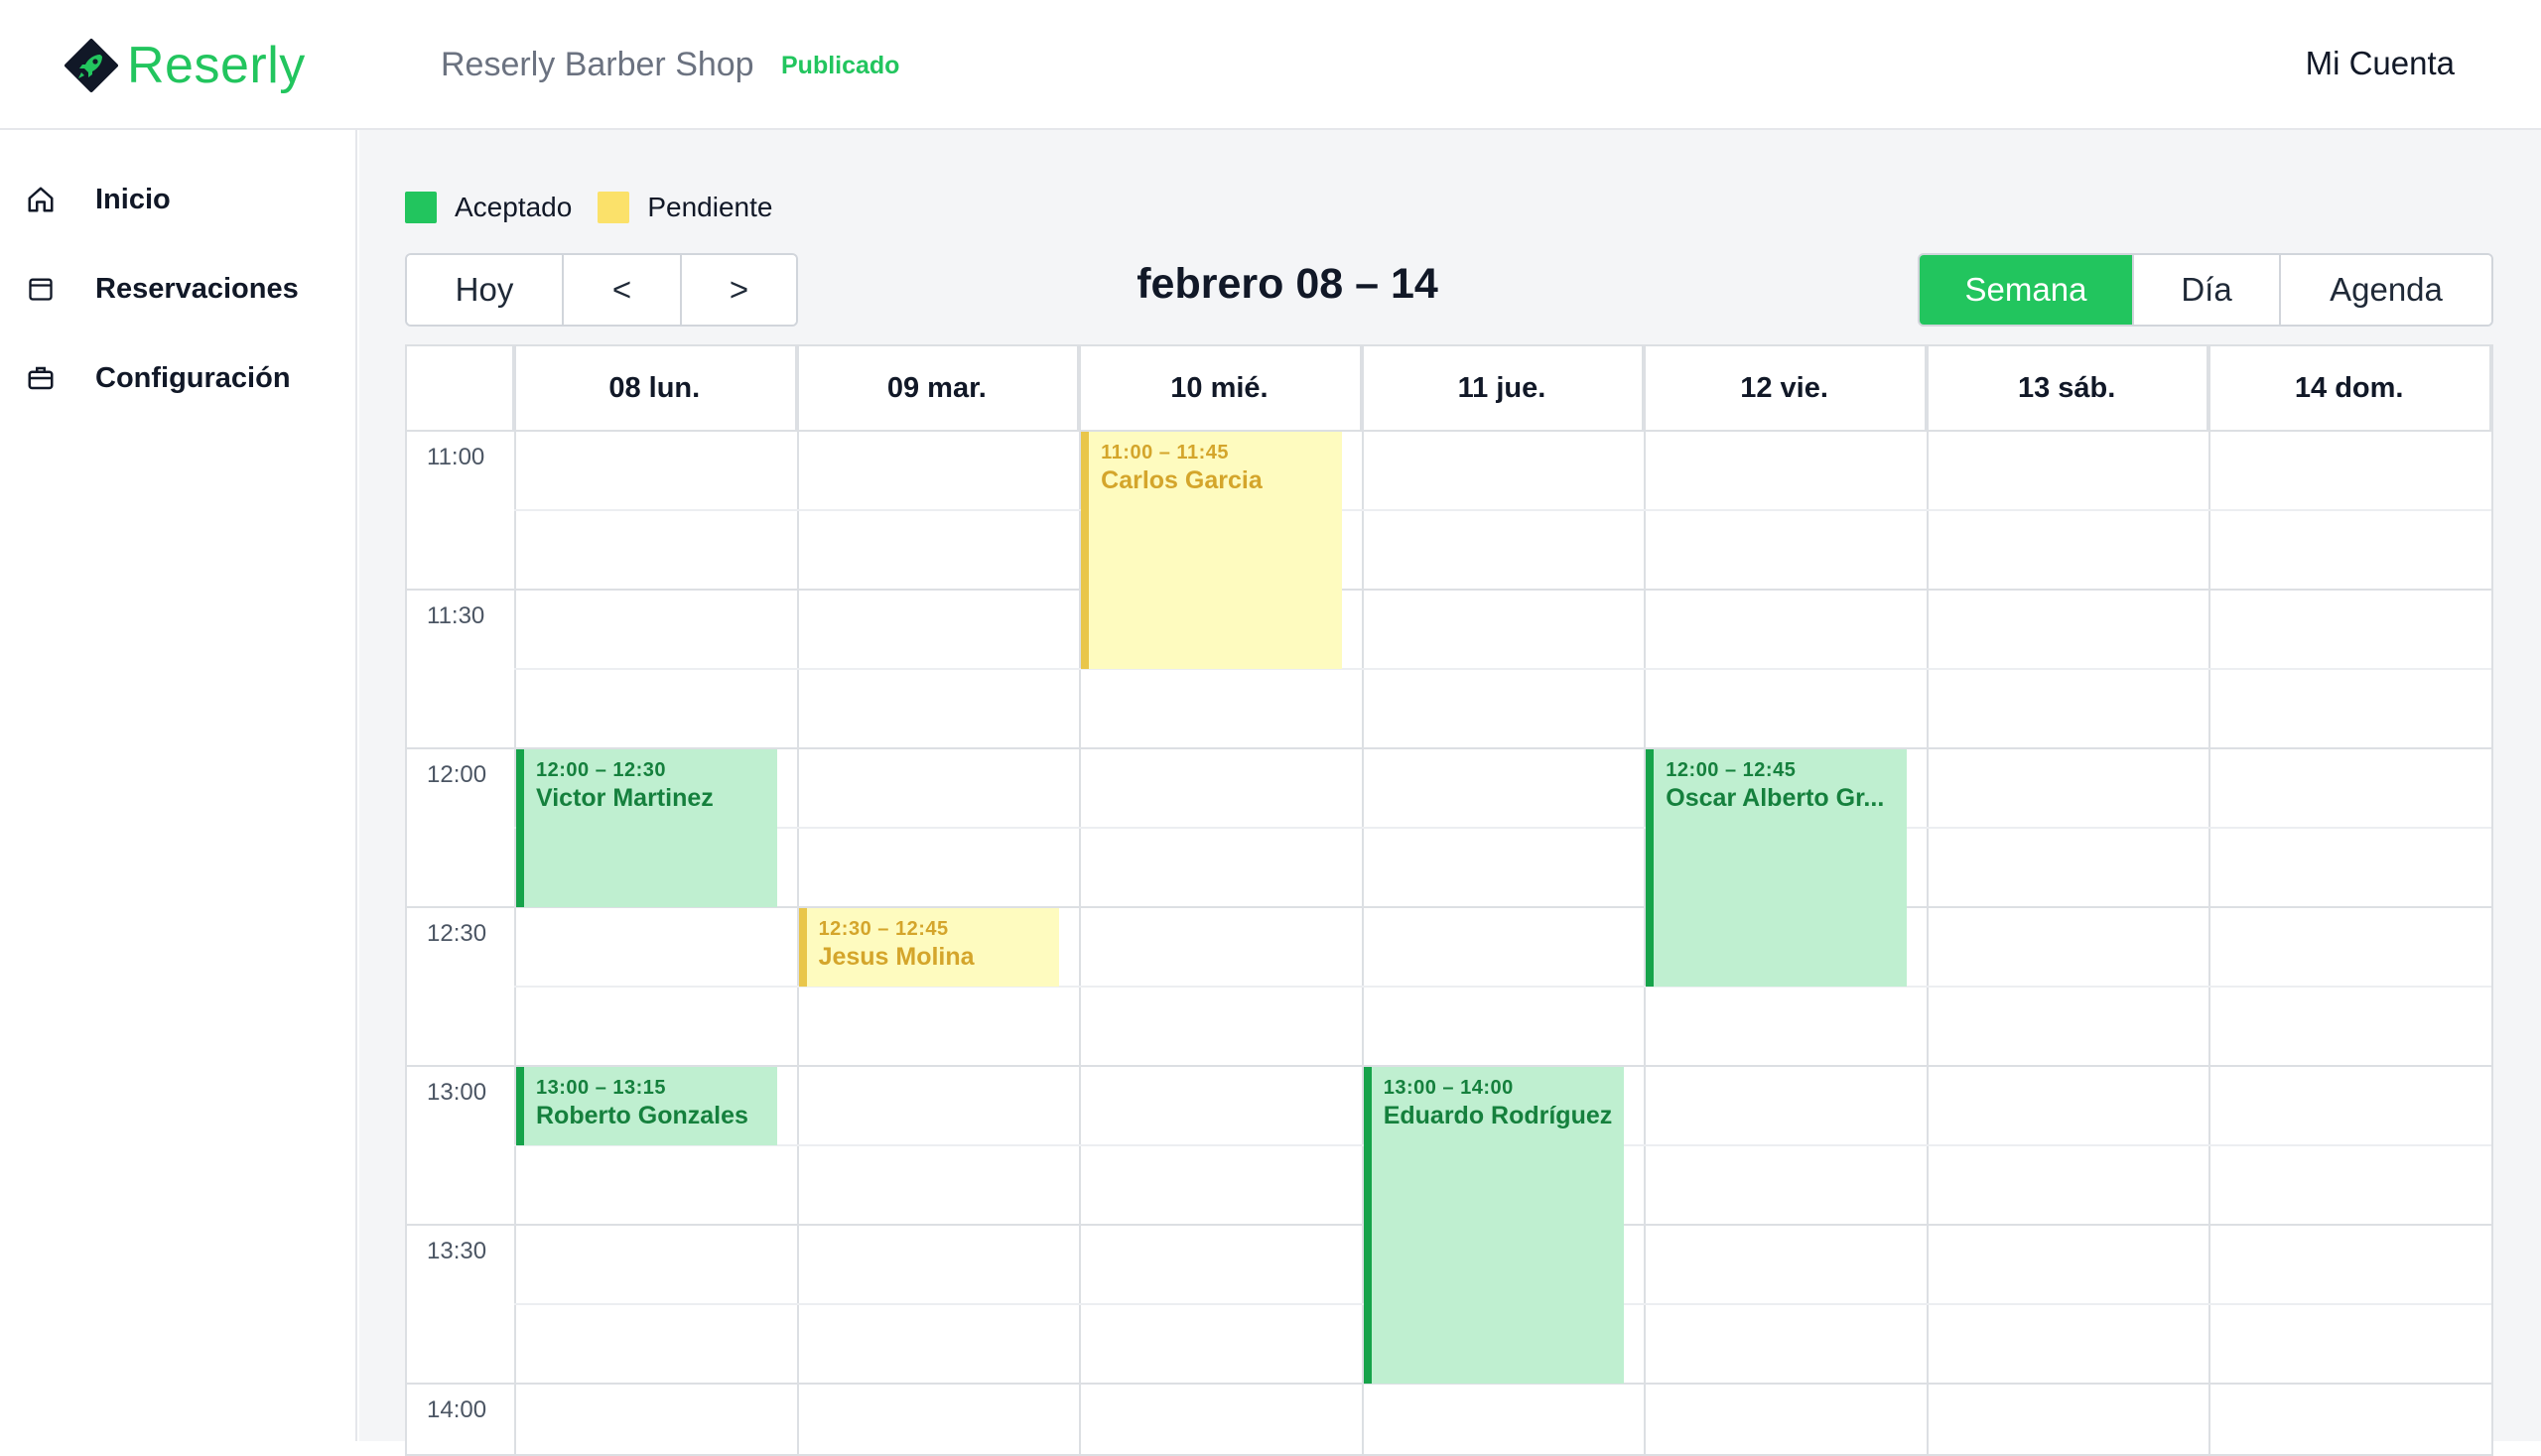 The width and height of the screenshot is (2541, 1456). Describe the element at coordinates (133, 199) in the screenshot. I see `sidebar-item-label: Inicio` at that location.